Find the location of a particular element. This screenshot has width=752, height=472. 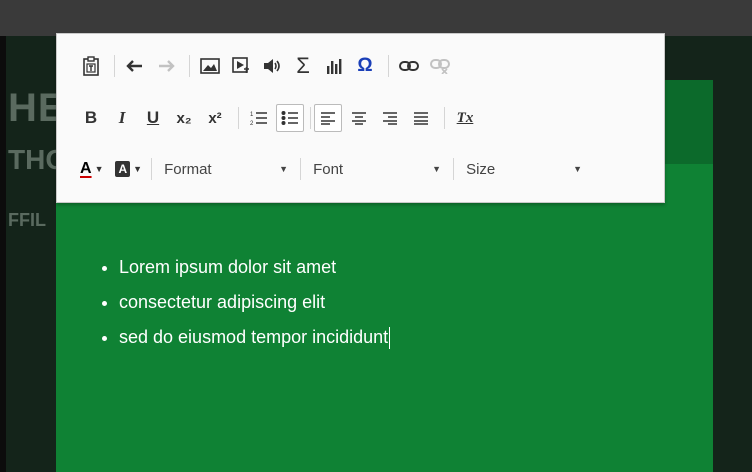

image-icon is located at coordinates (210, 66).